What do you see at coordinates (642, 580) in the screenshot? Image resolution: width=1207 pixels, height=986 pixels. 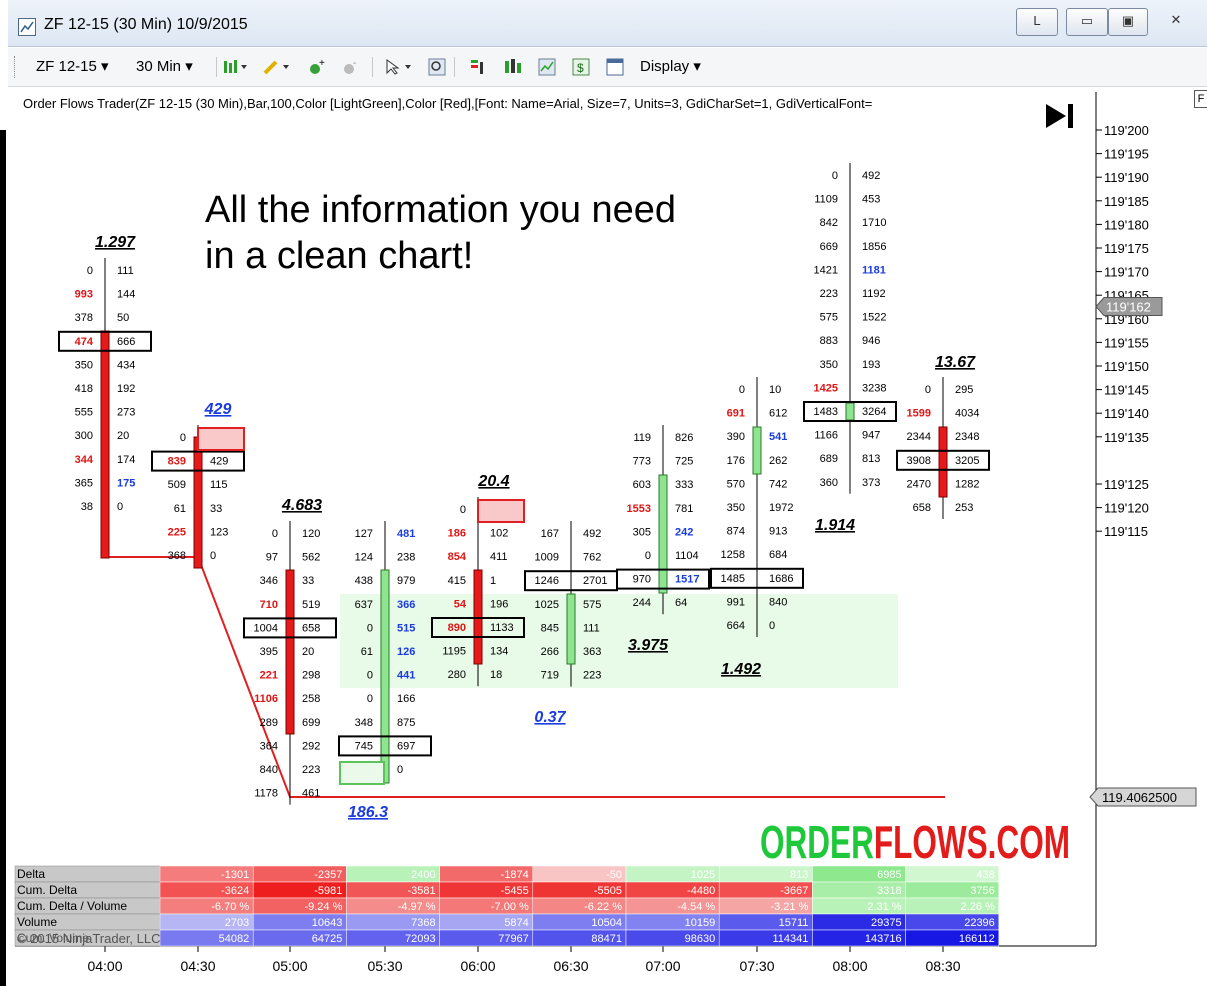 I see `bid-volume: 970` at bounding box center [642, 580].